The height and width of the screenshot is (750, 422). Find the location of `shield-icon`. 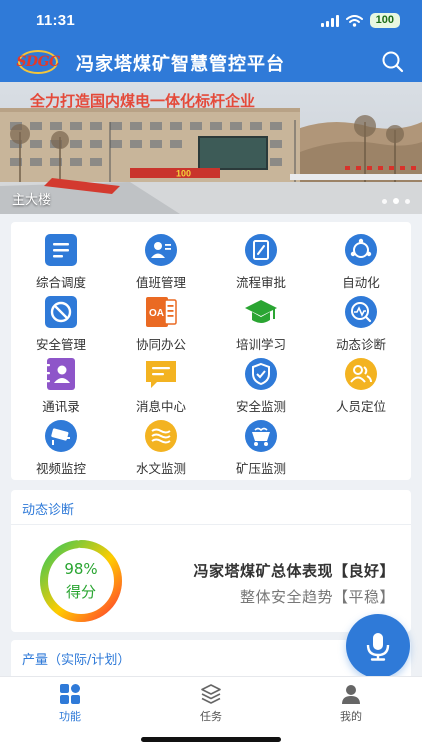

shield-icon is located at coordinates (261, 374).